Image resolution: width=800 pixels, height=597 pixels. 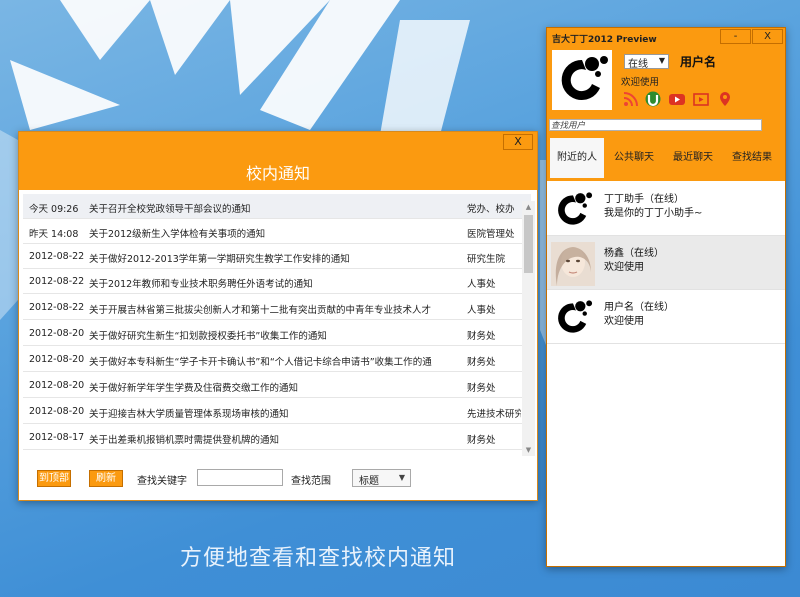 What do you see at coordinates (666, 263) in the screenshot?
I see `contact-item: 杨鑫（在线） 欢迎使用` at bounding box center [666, 263].